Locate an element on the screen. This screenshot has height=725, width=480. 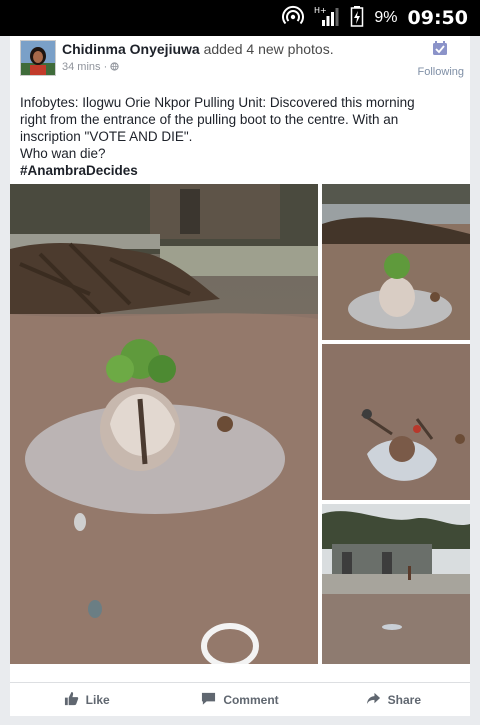
clock: 09:50 is located at coordinates (437, 18).